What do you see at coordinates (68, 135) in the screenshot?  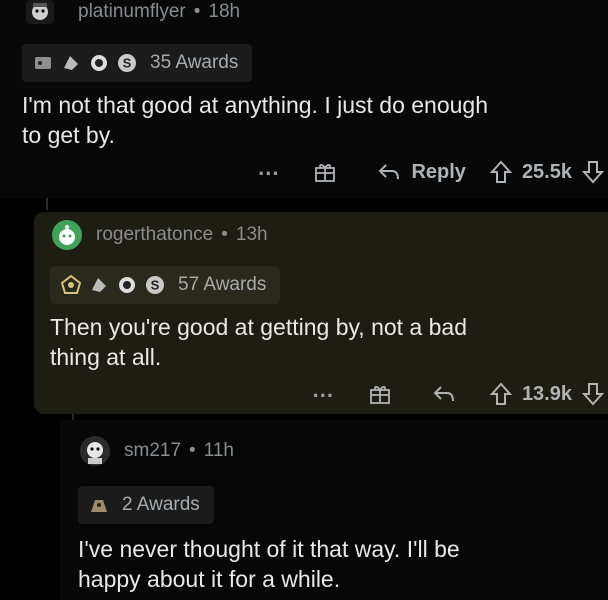 I see `comment-body-line: to get by.` at bounding box center [68, 135].